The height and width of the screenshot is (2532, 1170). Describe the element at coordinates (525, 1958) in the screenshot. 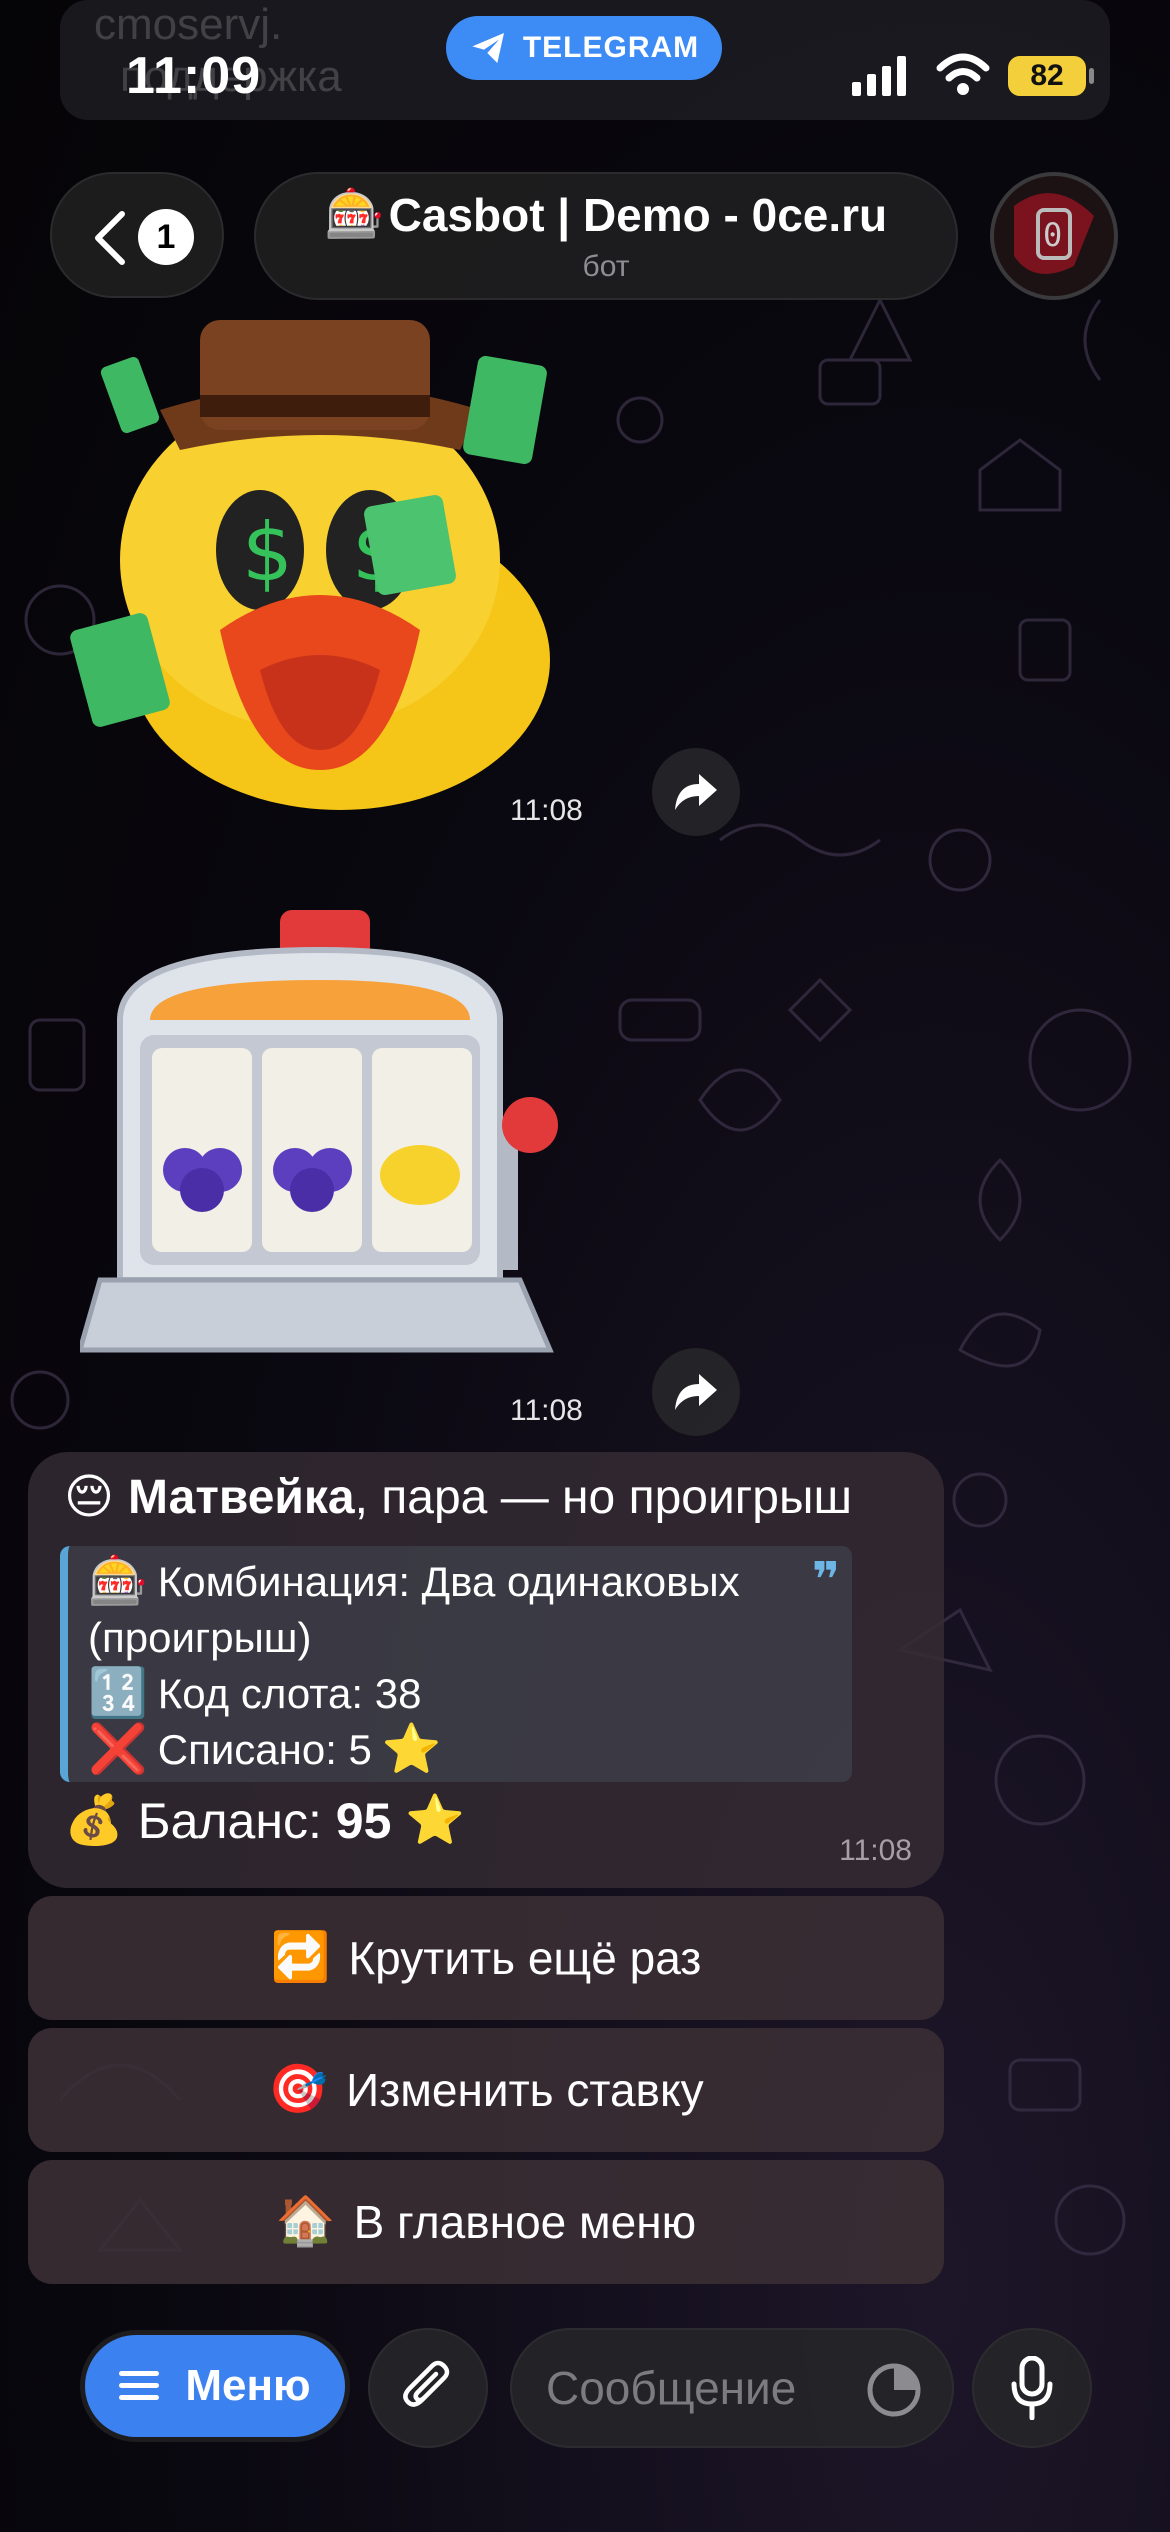

I see `spin-again-label: Крутить ещё раз` at that location.